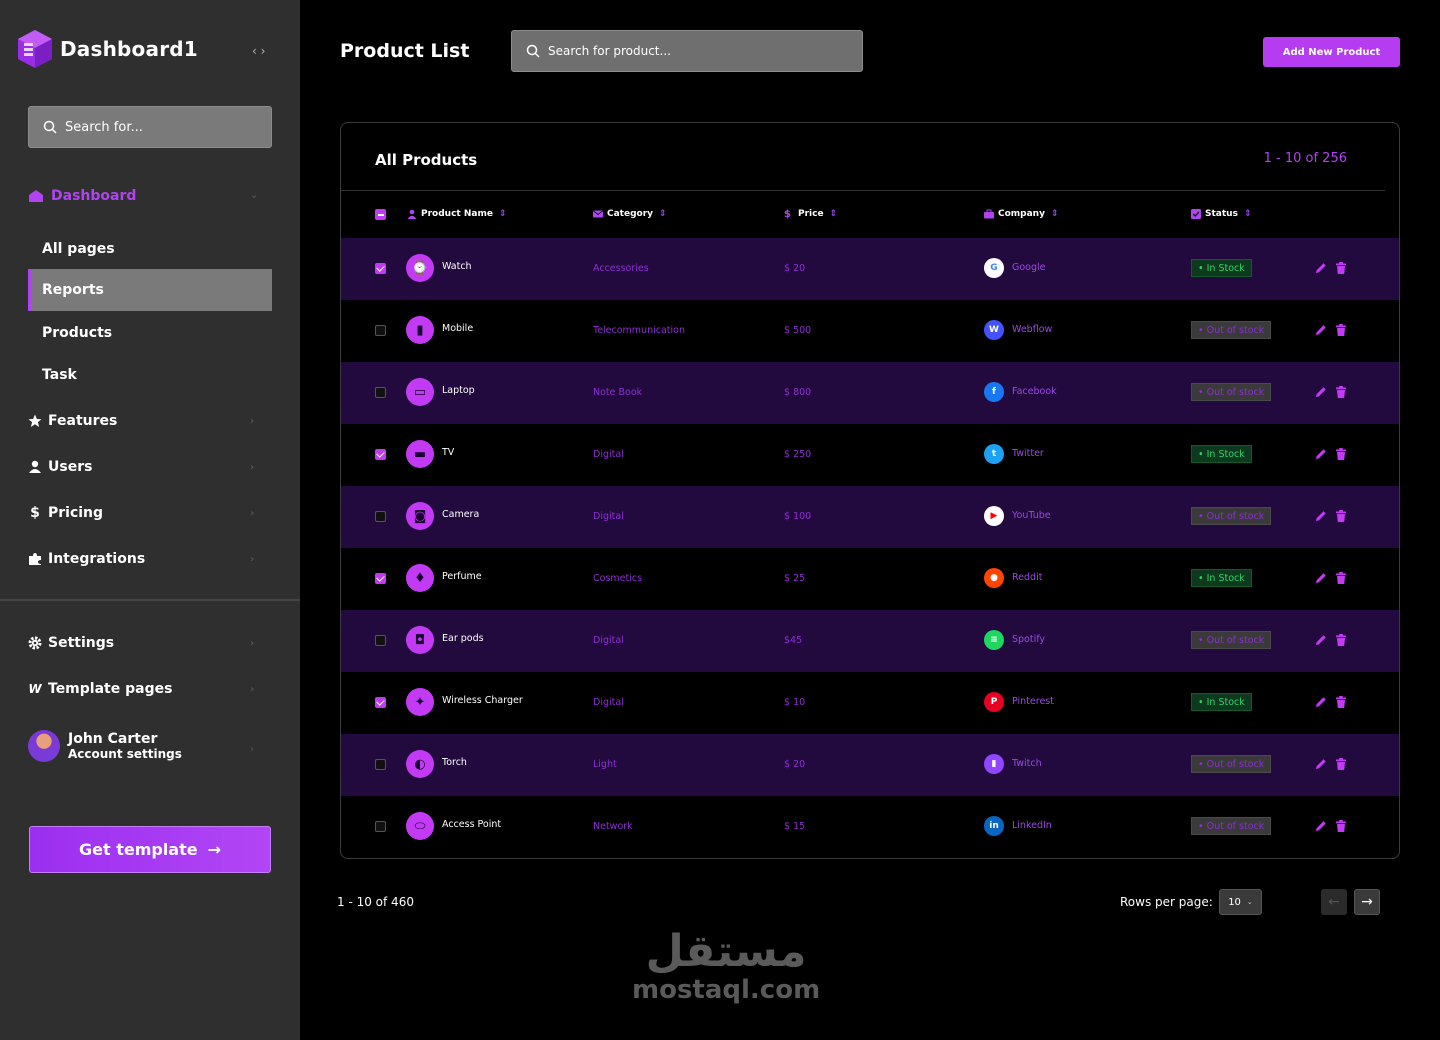 This screenshot has width=1440, height=1040. I want to click on product-name: Laptop, so click(458, 390).